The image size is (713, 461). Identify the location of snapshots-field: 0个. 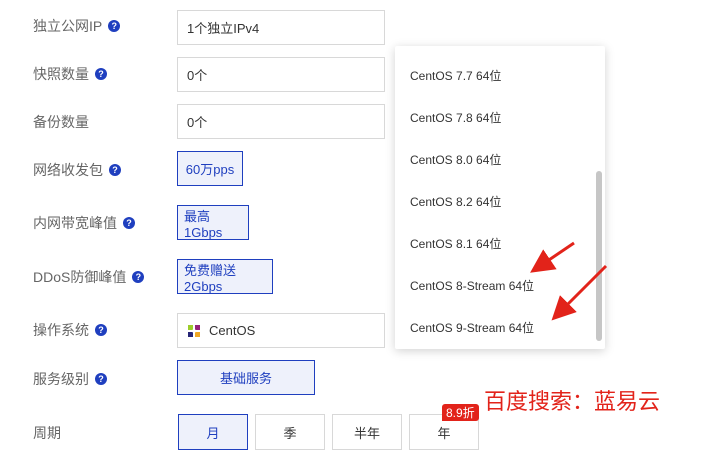
(281, 74).